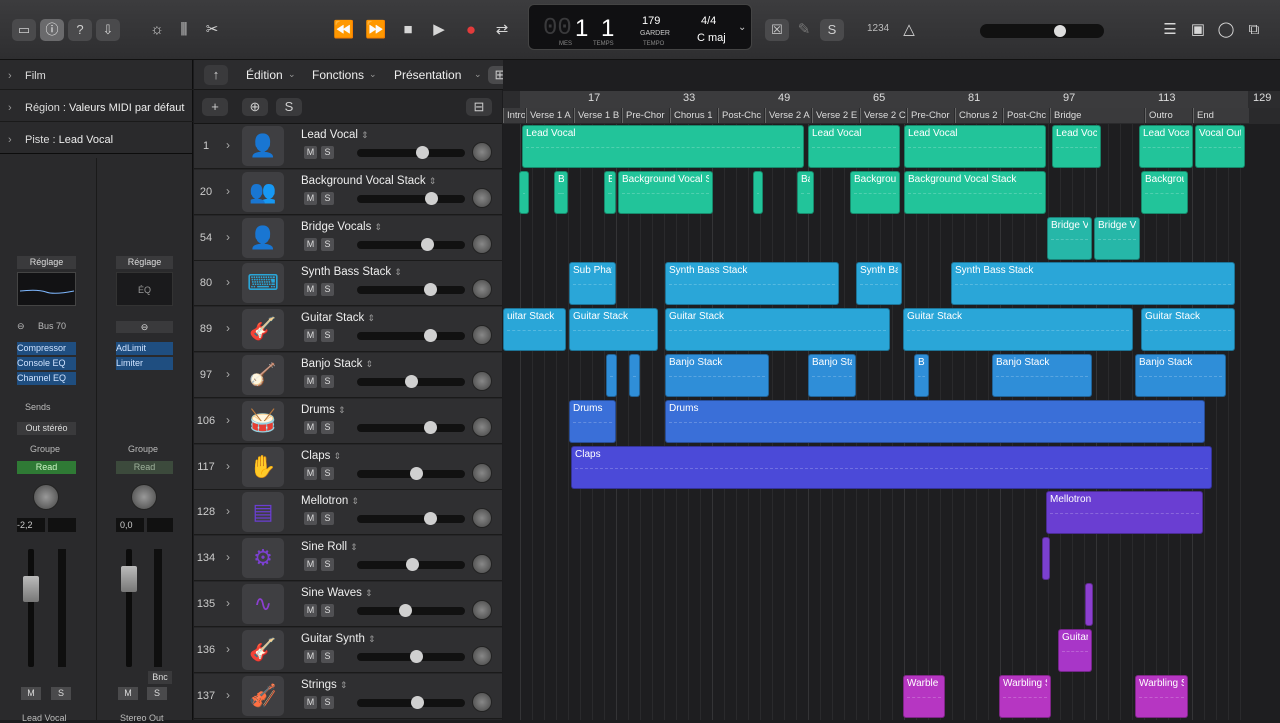 The image size is (1280, 723). I want to click on strip2-mute-button: M, so click(128, 693).